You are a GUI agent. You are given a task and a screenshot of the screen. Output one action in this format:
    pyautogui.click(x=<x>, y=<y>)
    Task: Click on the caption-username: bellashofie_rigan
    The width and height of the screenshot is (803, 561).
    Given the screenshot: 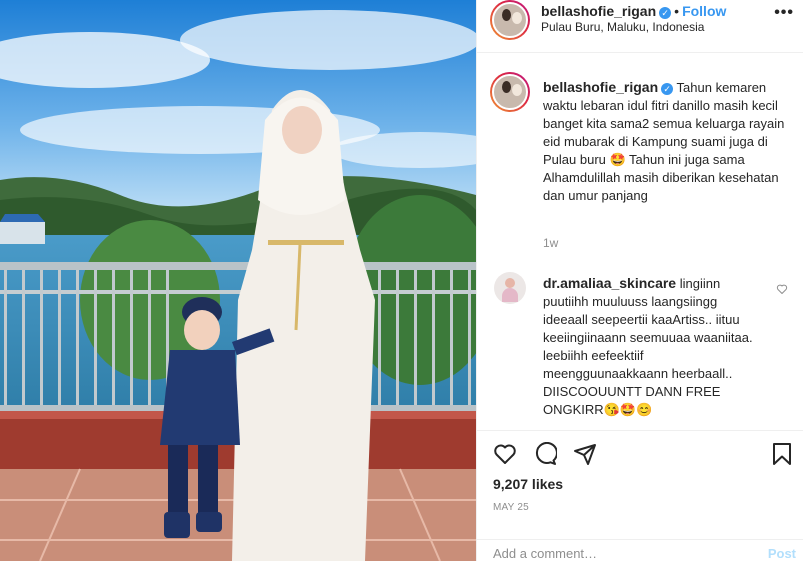 What is the action you would take?
    pyautogui.click(x=600, y=87)
    